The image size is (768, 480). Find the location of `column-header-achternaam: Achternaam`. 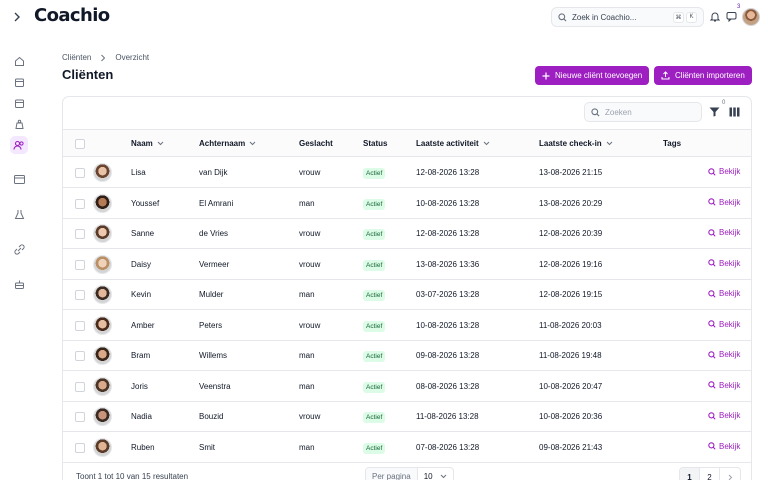

column-header-achternaam: Achternaam is located at coordinates (227, 143).